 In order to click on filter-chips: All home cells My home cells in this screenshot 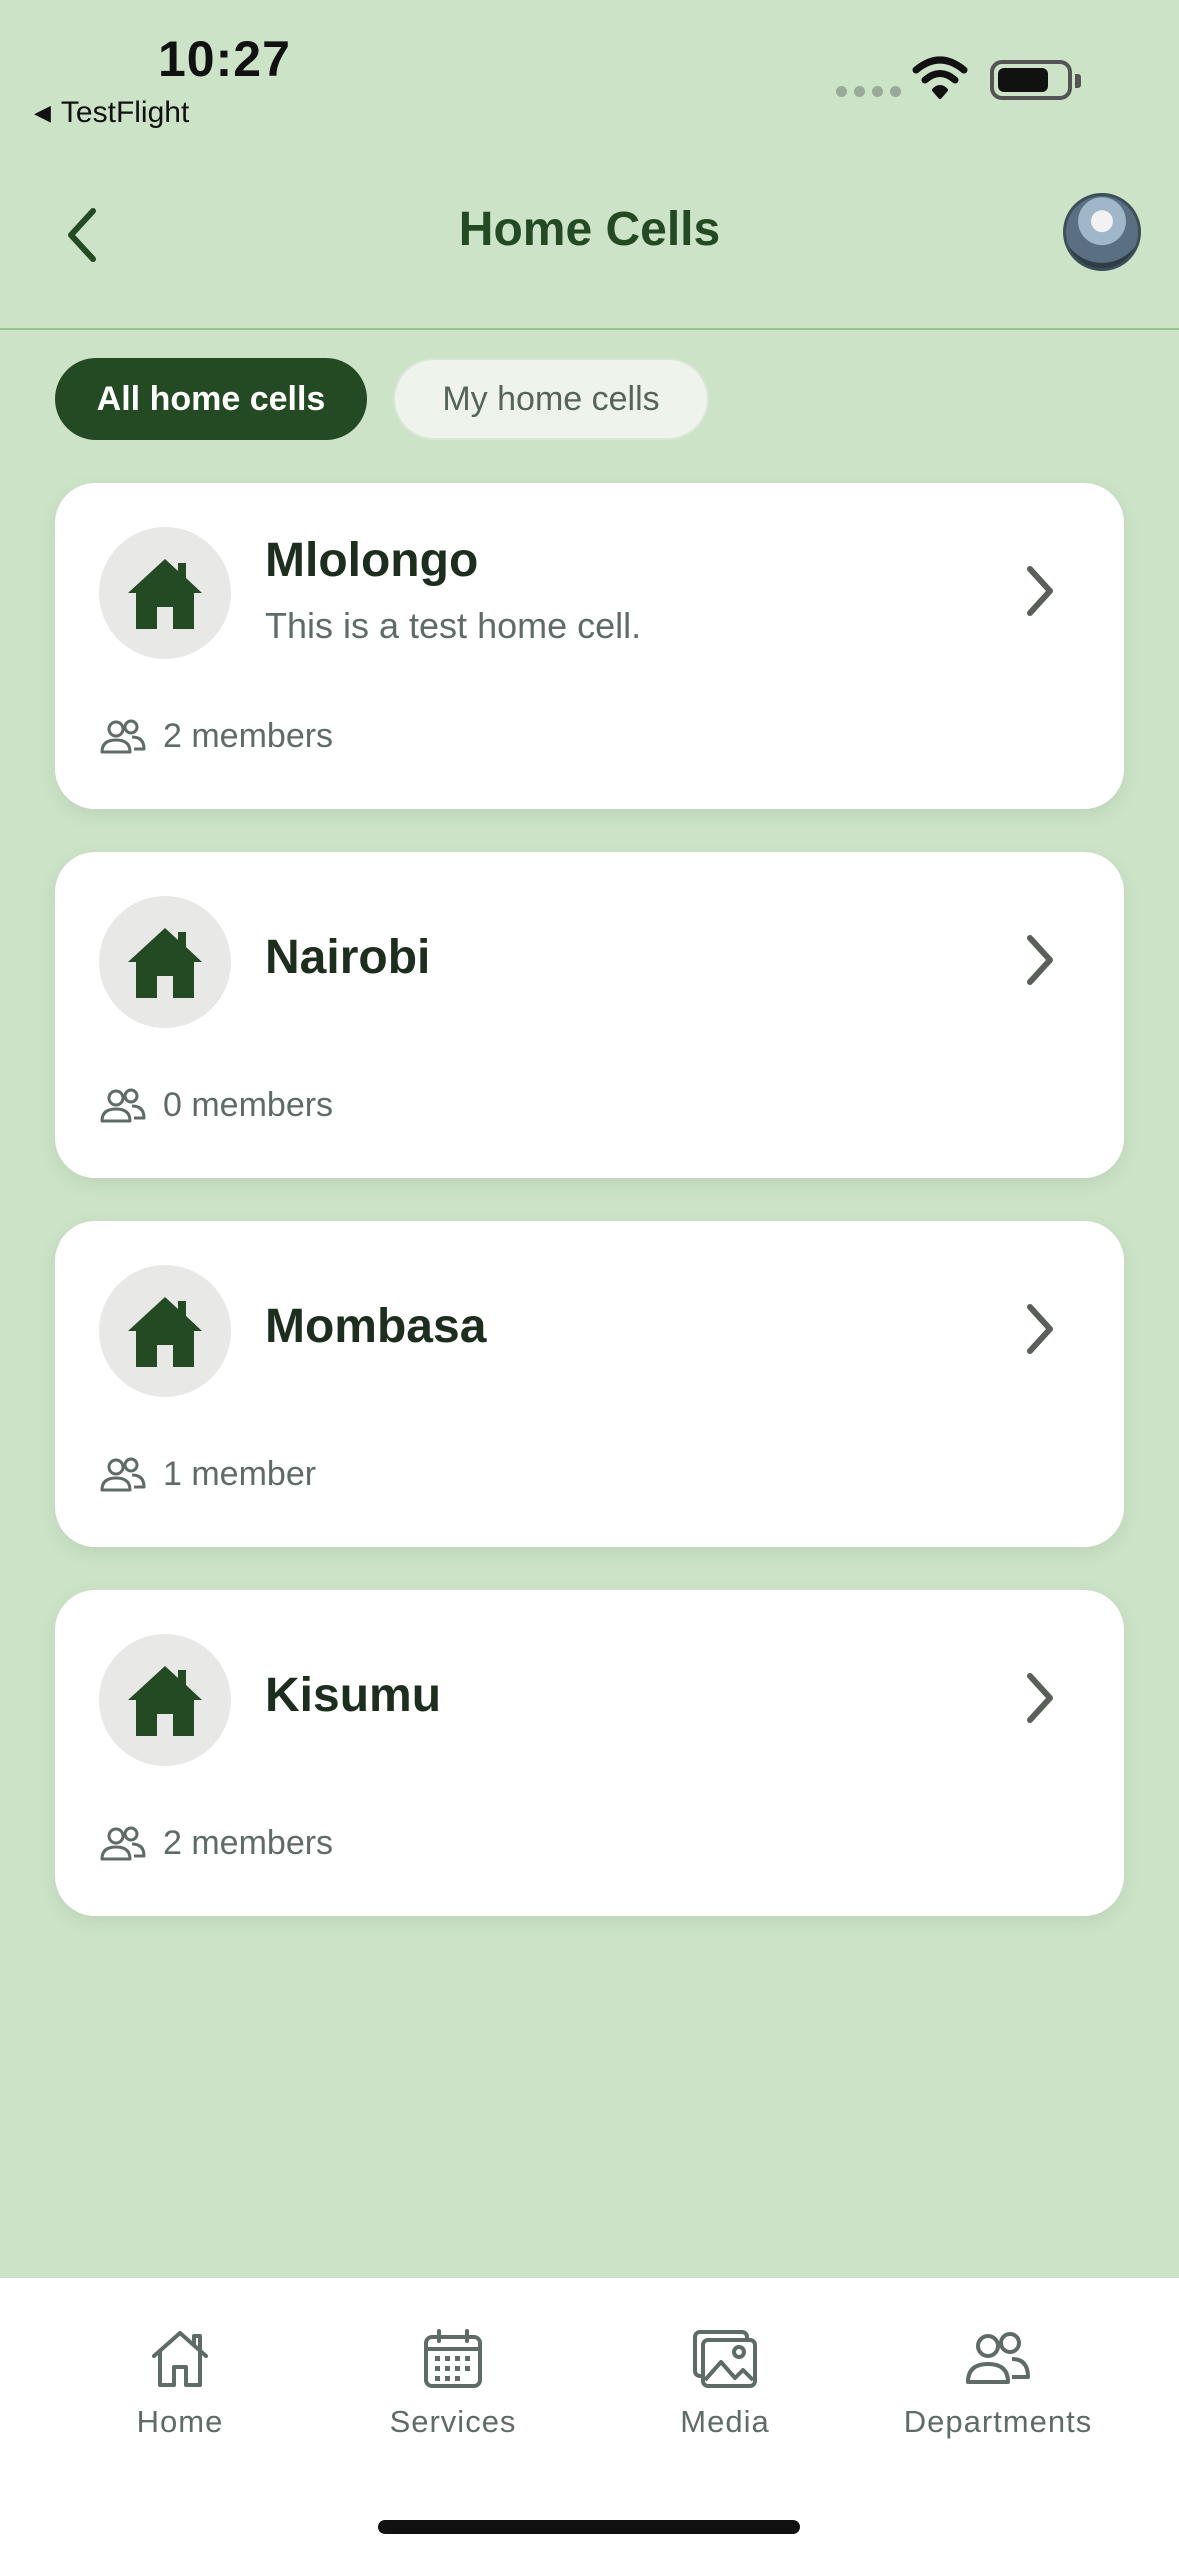, I will do `click(382, 399)`.